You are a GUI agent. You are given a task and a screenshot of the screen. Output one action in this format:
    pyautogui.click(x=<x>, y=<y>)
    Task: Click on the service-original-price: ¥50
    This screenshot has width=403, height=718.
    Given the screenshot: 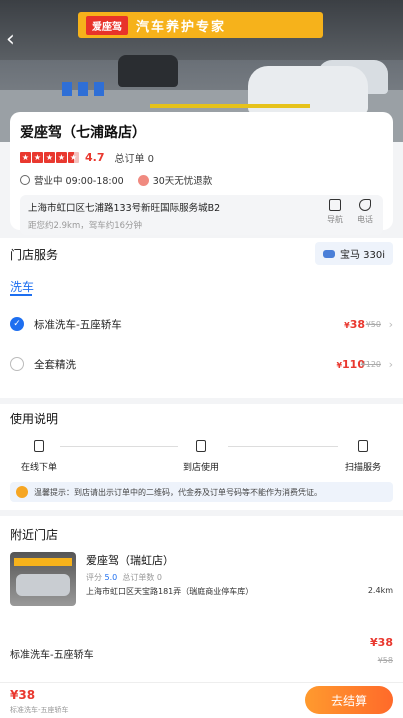 What is the action you would take?
    pyautogui.click(x=373, y=324)
    